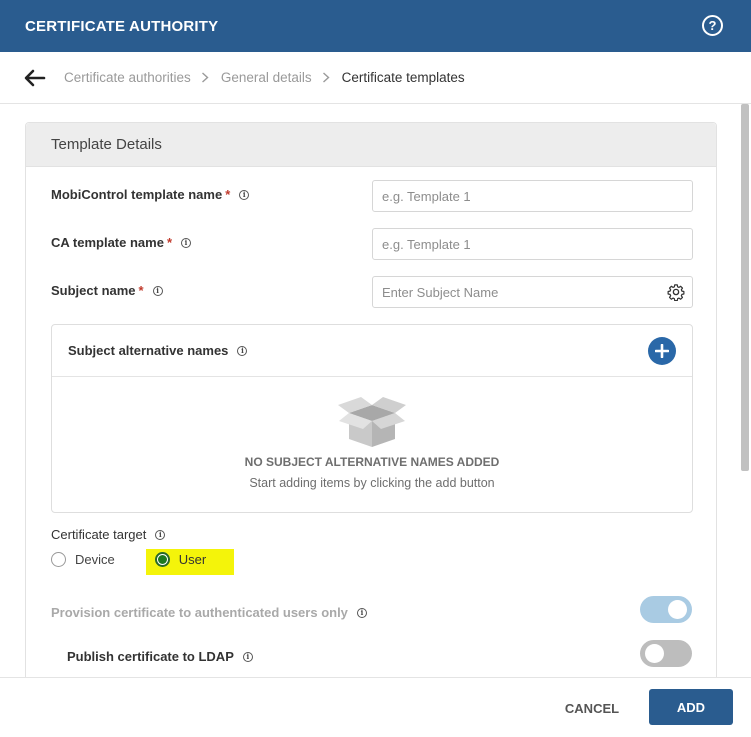  Describe the element at coordinates (127, 77) in the screenshot. I see `breadcrumb-item-certificate-authorities: Certificate authorities` at that location.